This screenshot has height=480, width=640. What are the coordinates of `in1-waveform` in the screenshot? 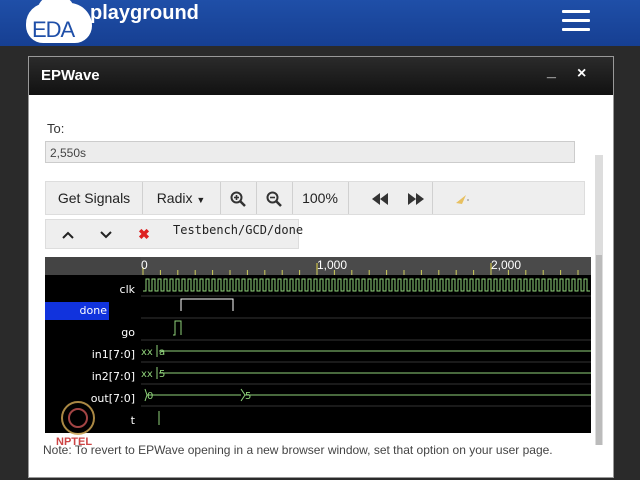 It's located at (373, 351).